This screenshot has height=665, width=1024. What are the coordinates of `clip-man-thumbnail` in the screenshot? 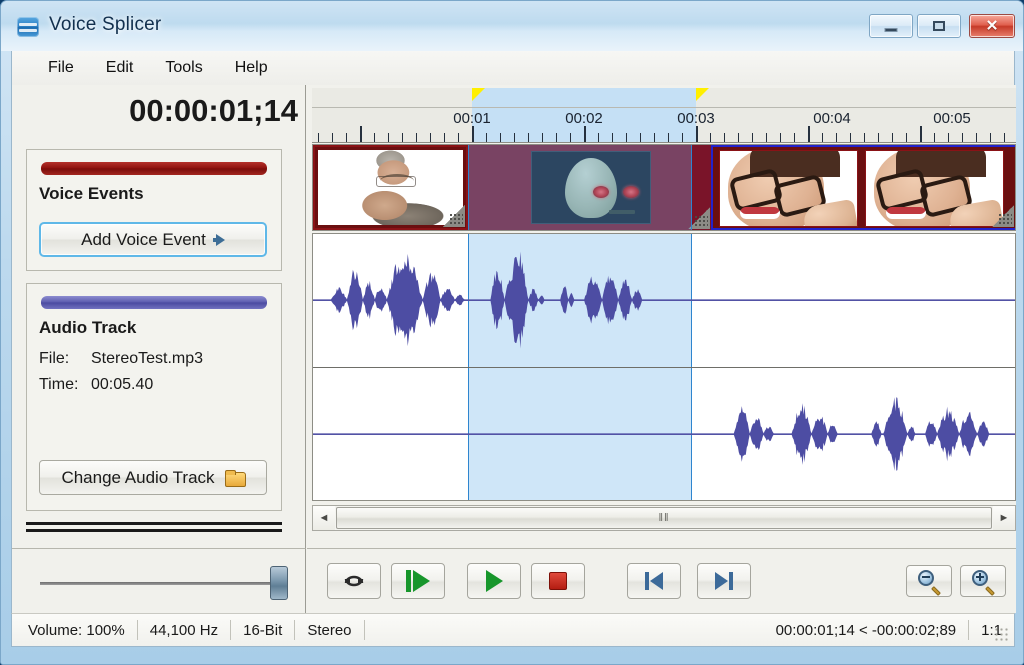 It's located at (390, 187).